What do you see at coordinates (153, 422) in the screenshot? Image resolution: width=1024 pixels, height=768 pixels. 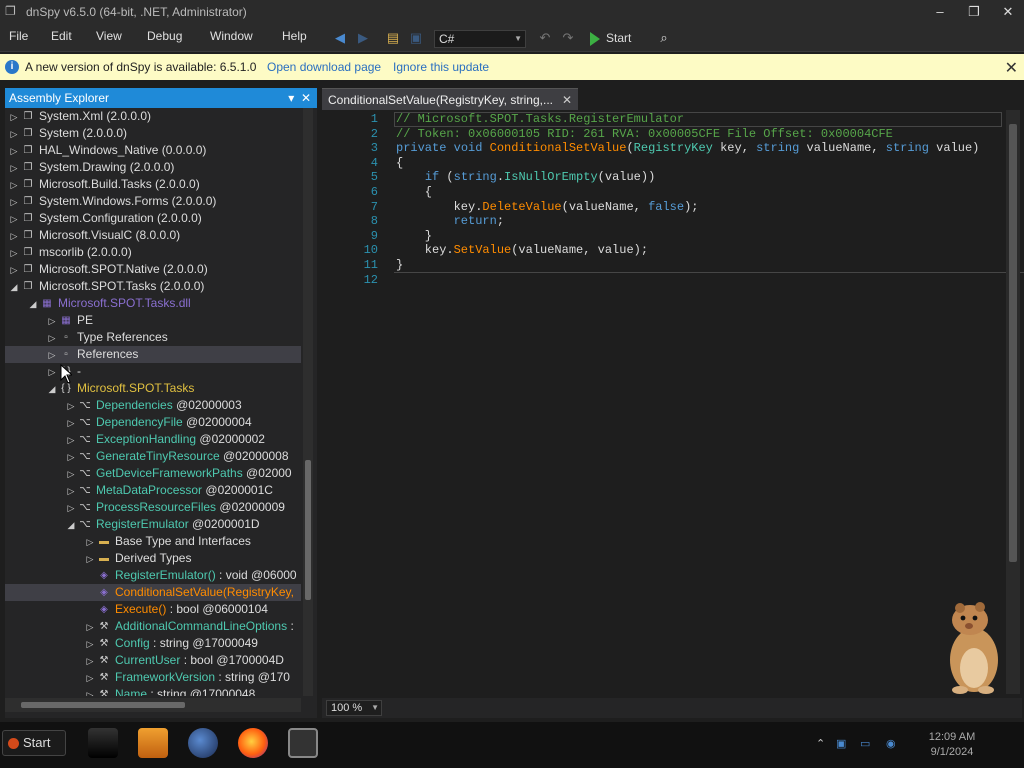 I see `tree-row: ▷ ⌥ DependencyFile @02000004` at bounding box center [153, 422].